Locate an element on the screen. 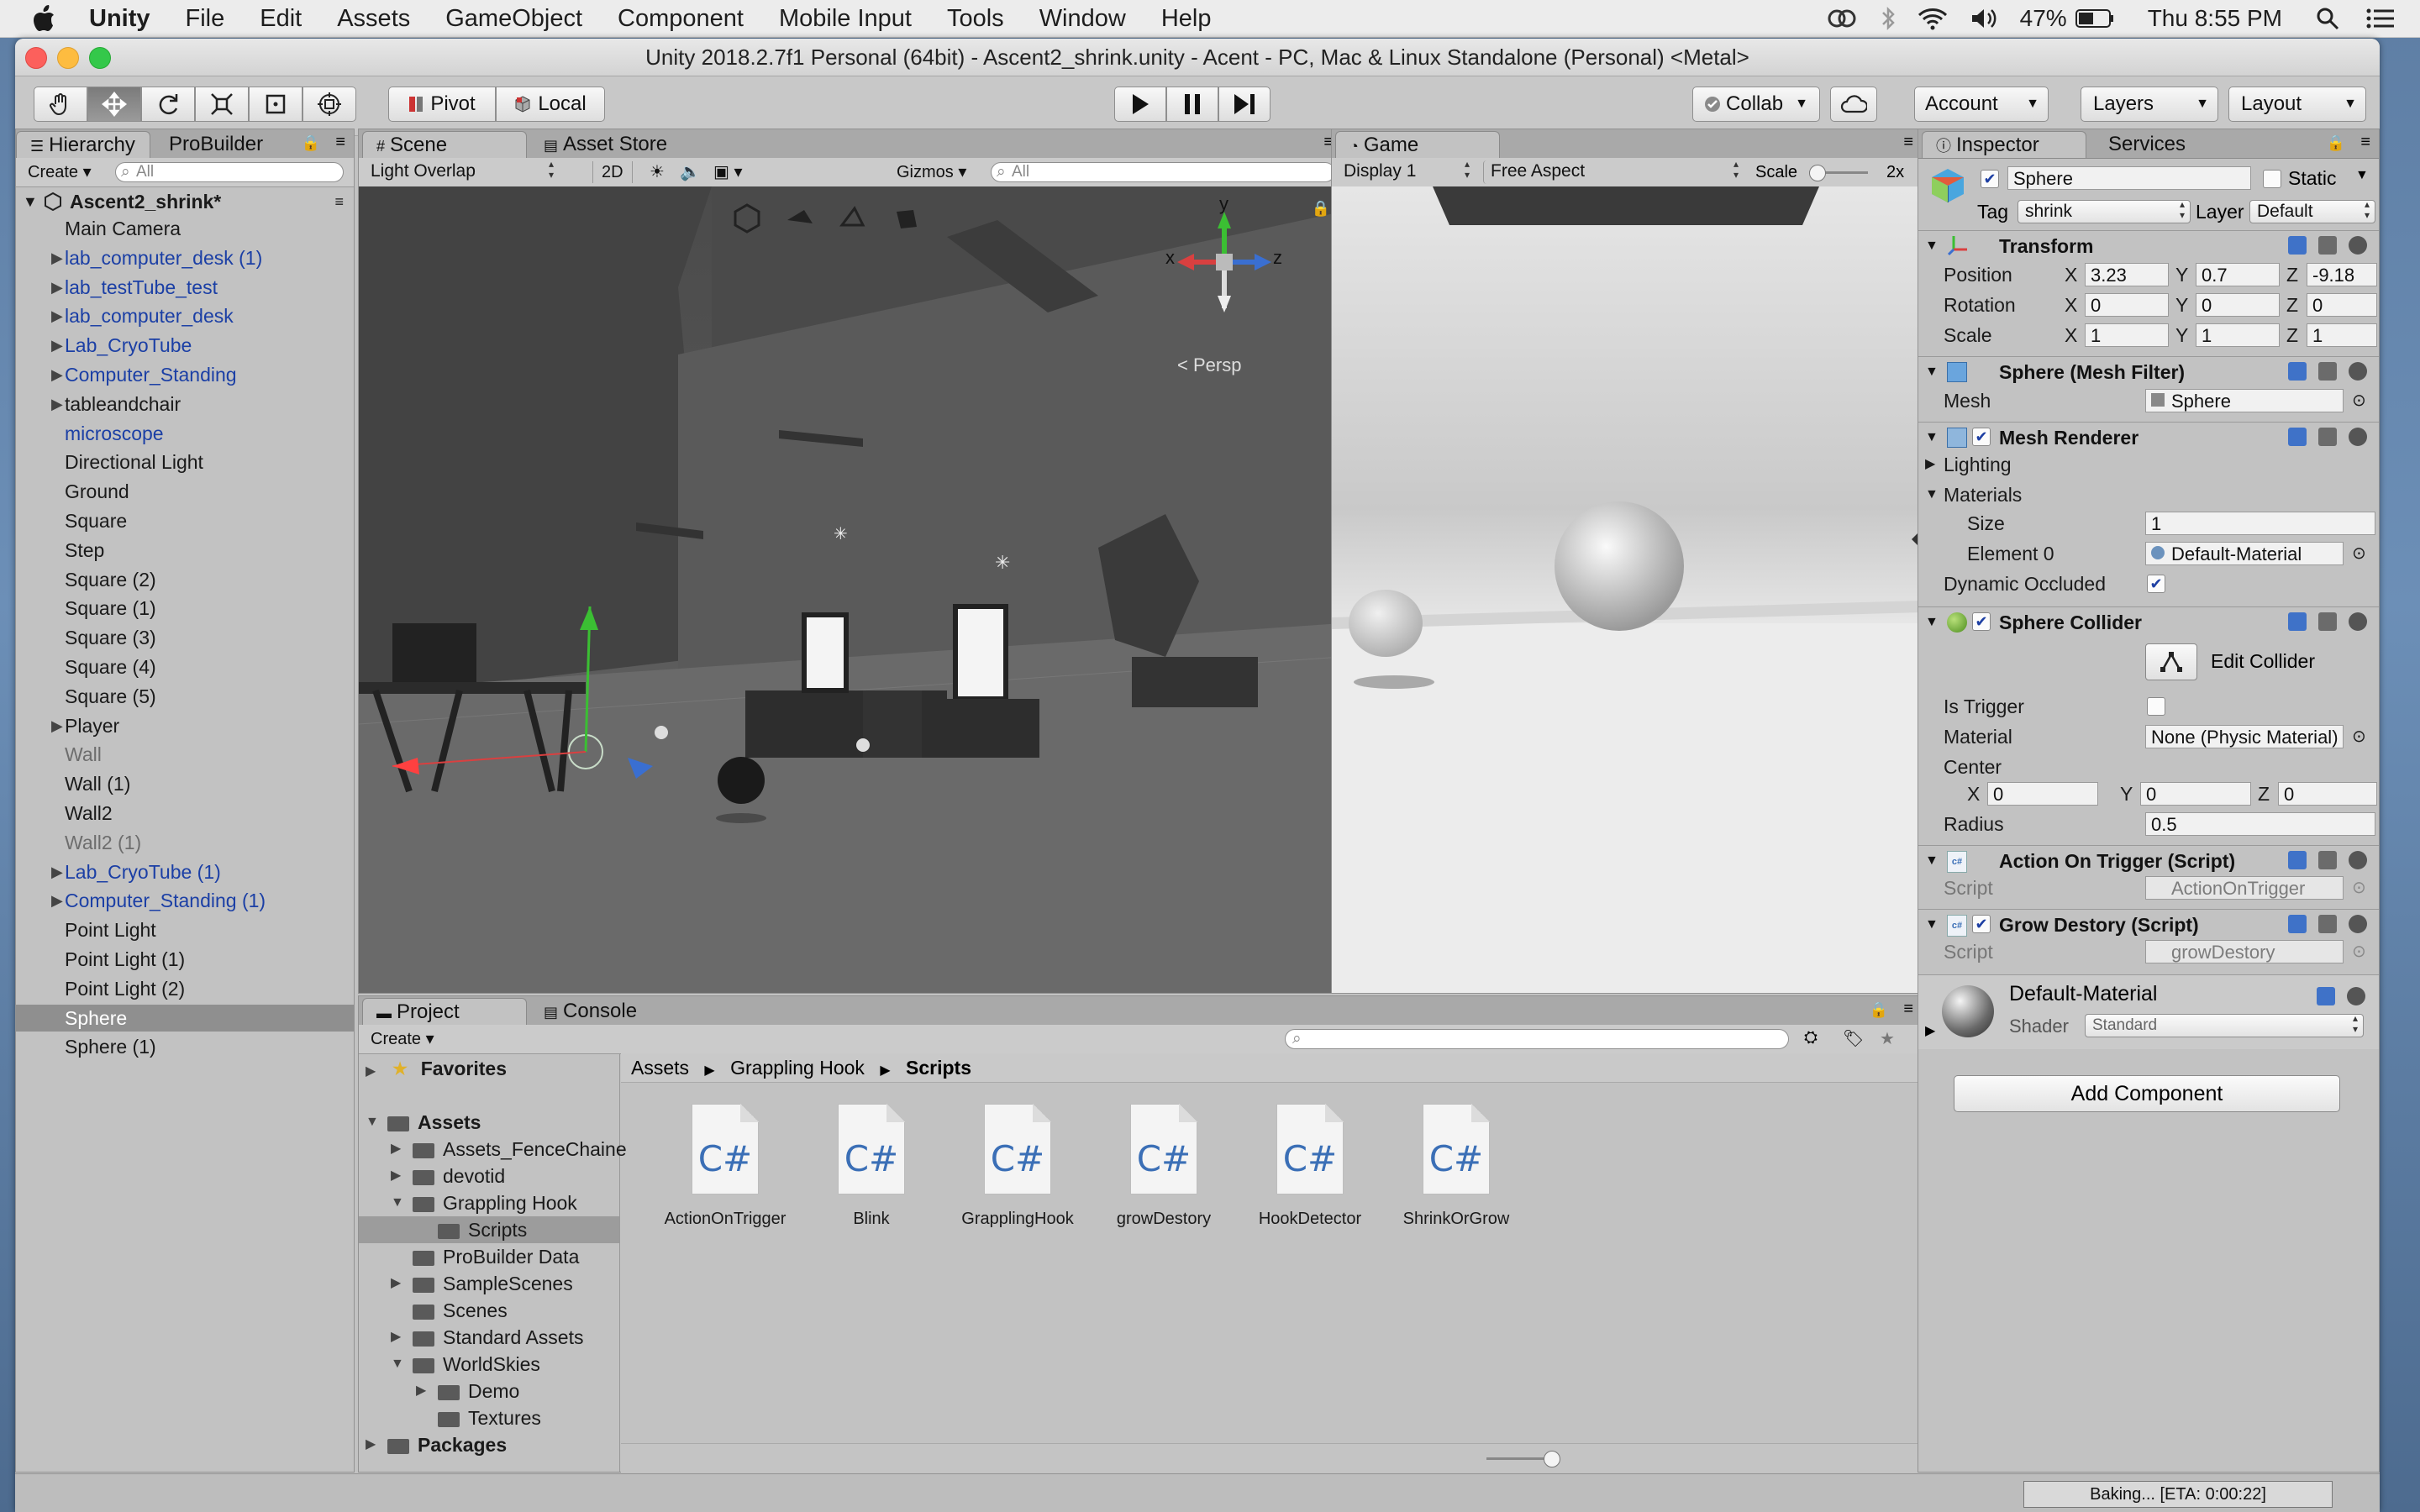  display-dropdown: Display 1 is located at coordinates (1406, 171).